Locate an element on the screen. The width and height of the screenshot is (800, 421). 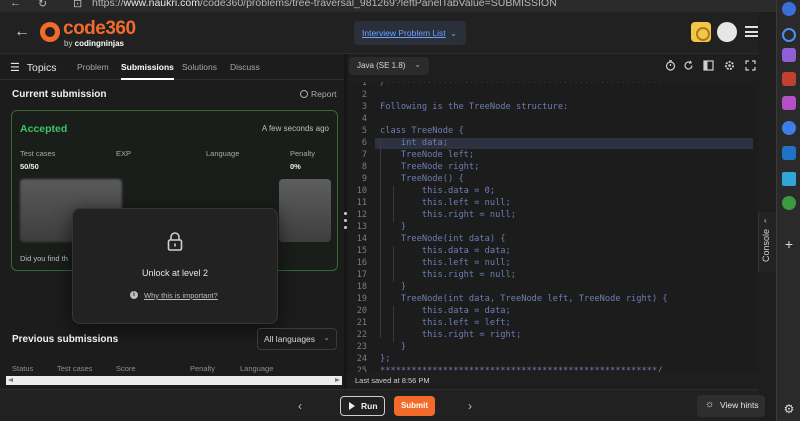
lock-icon is located at coordinates (175, 241).